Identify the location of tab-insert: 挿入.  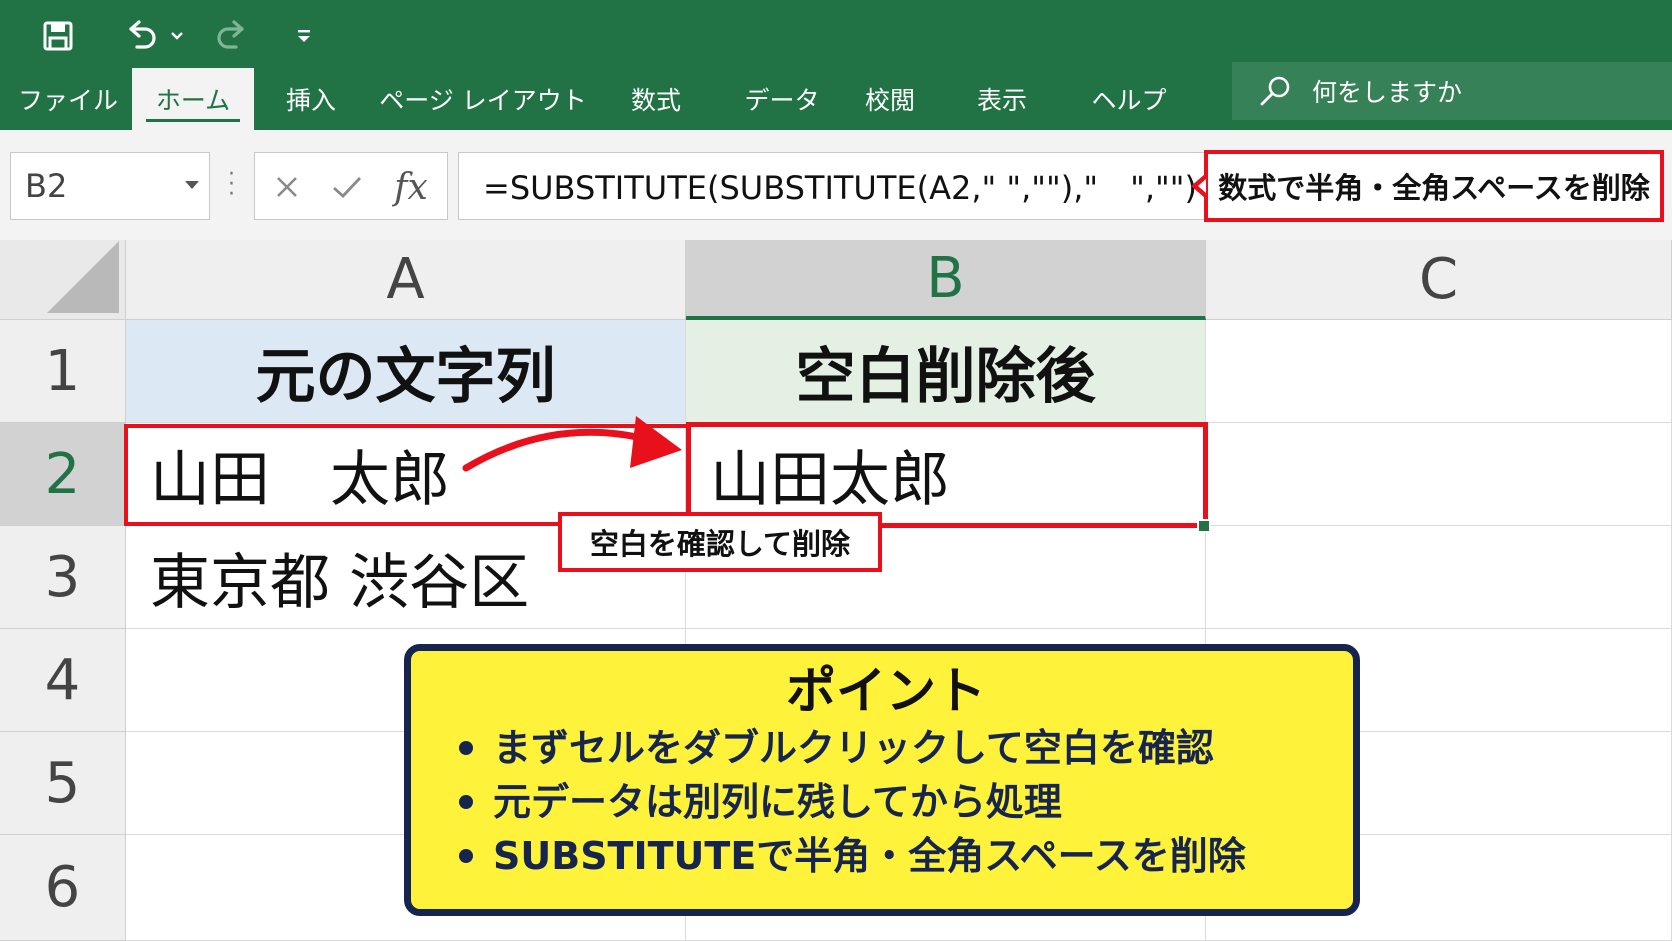
(311, 99).